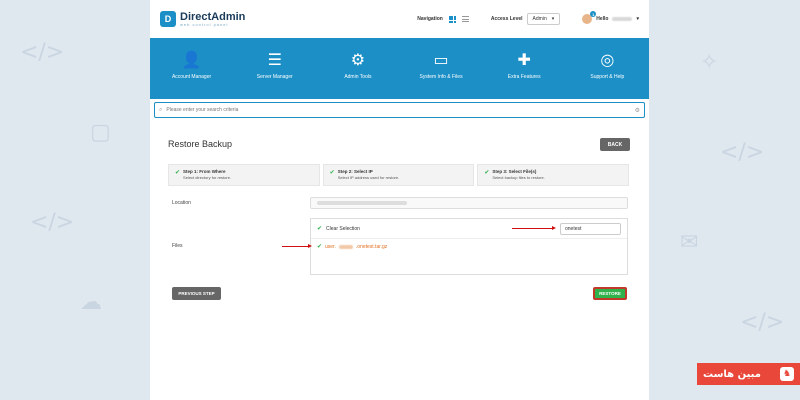 The height and width of the screenshot is (400, 800). I want to click on logo-title: DirectAdmin, so click(213, 16).